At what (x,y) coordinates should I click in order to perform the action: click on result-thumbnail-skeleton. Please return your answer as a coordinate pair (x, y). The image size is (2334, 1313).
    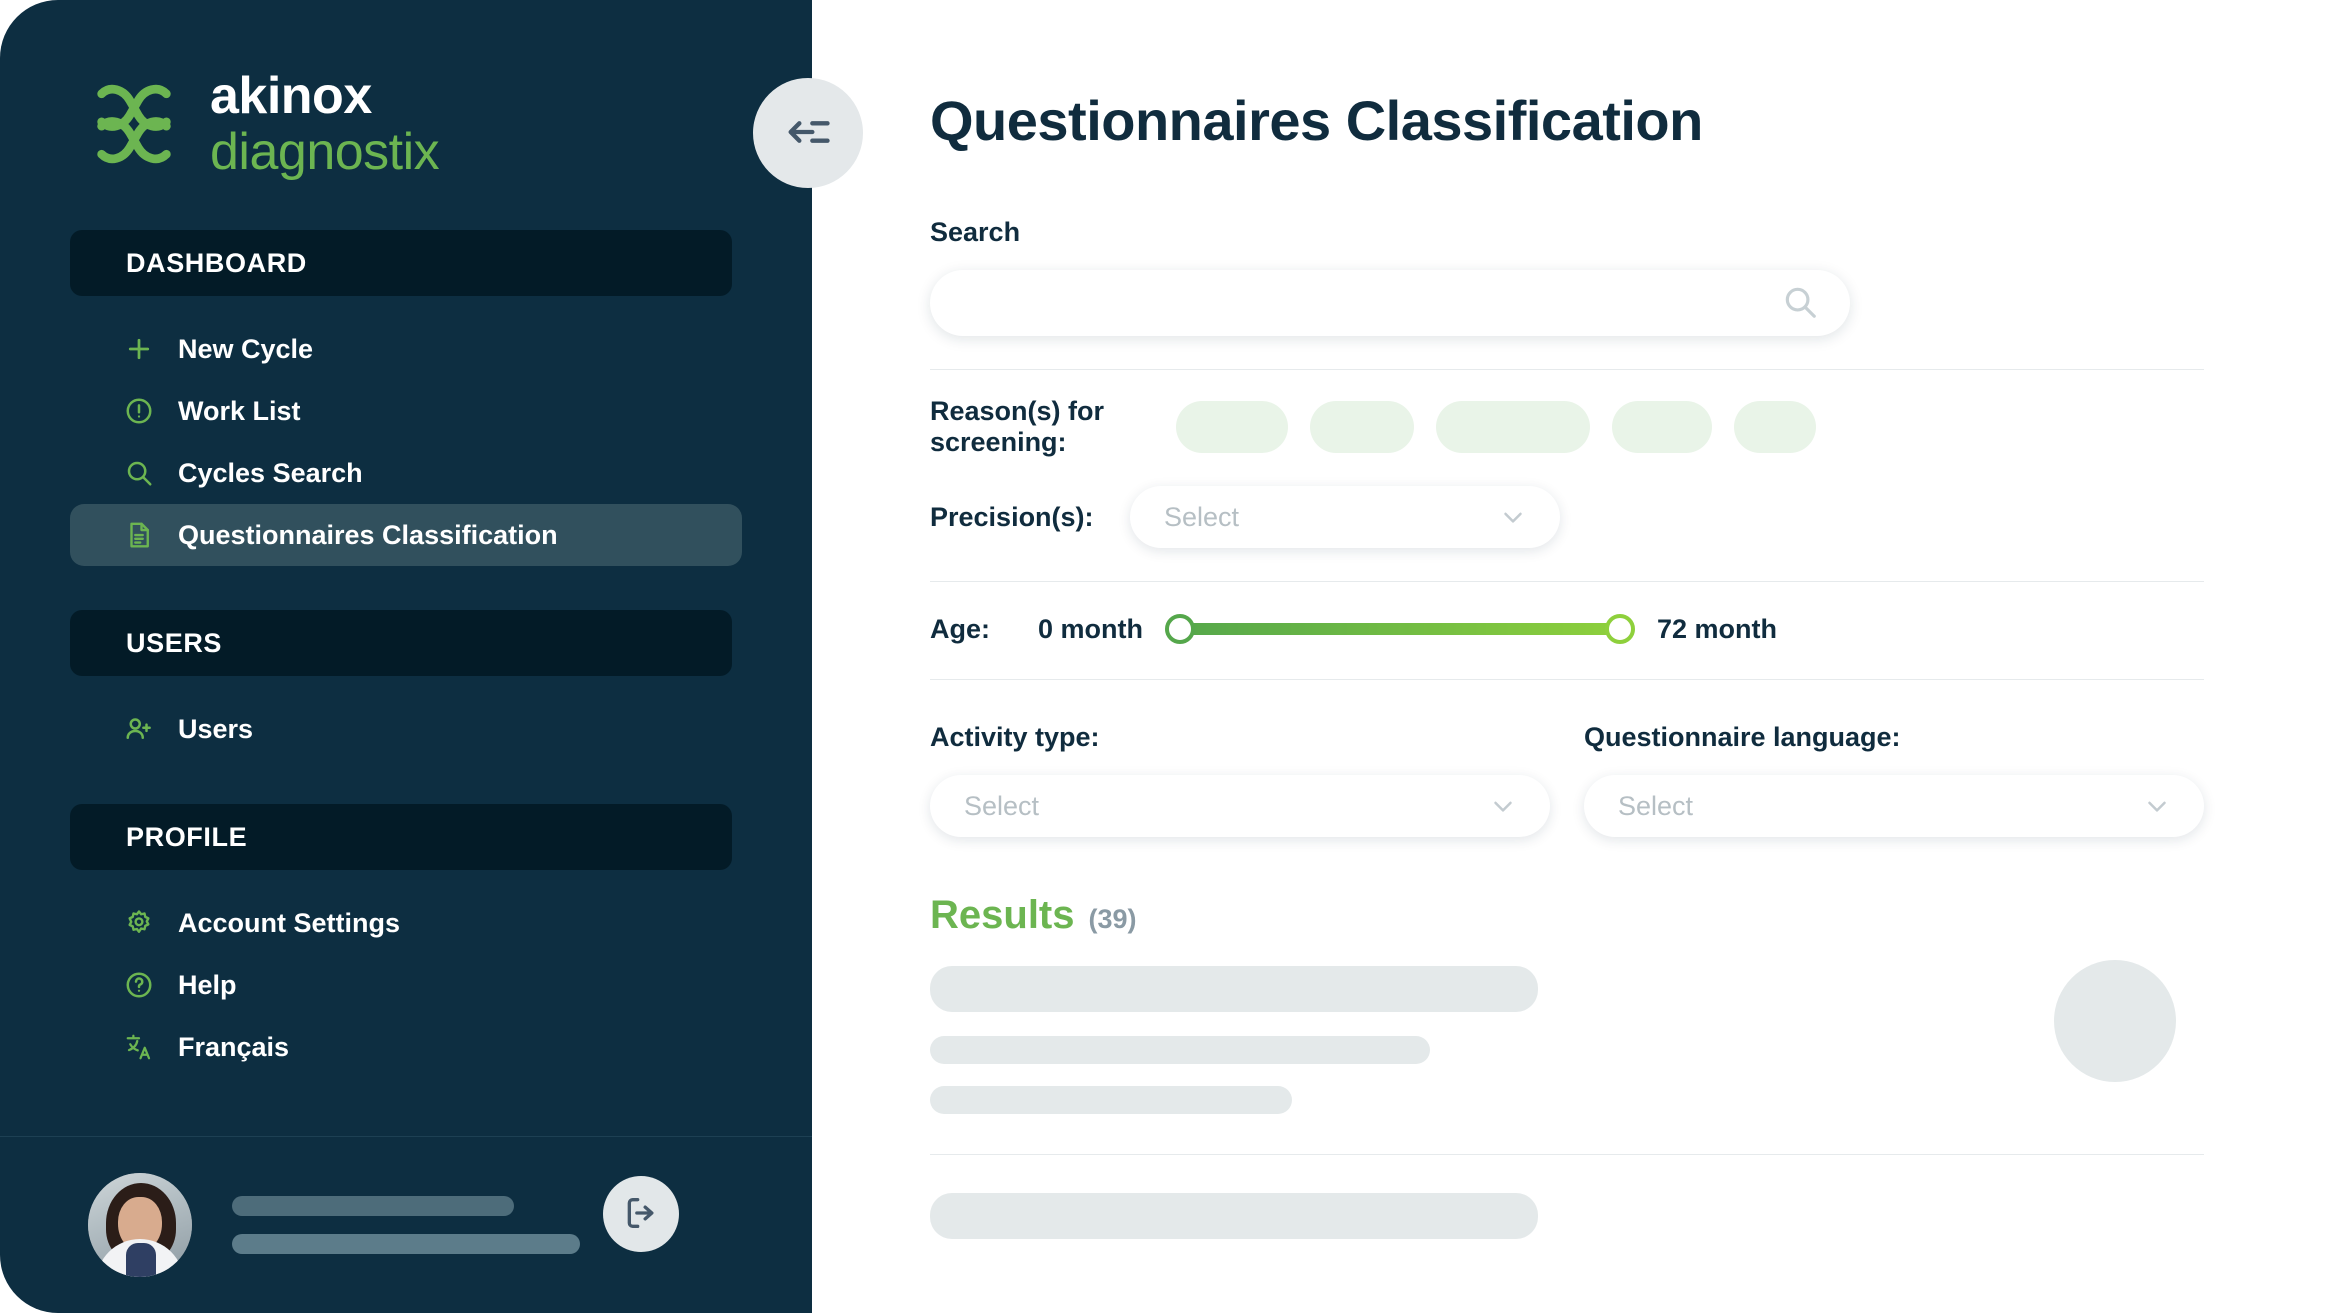
    Looking at the image, I should click on (2115, 1021).